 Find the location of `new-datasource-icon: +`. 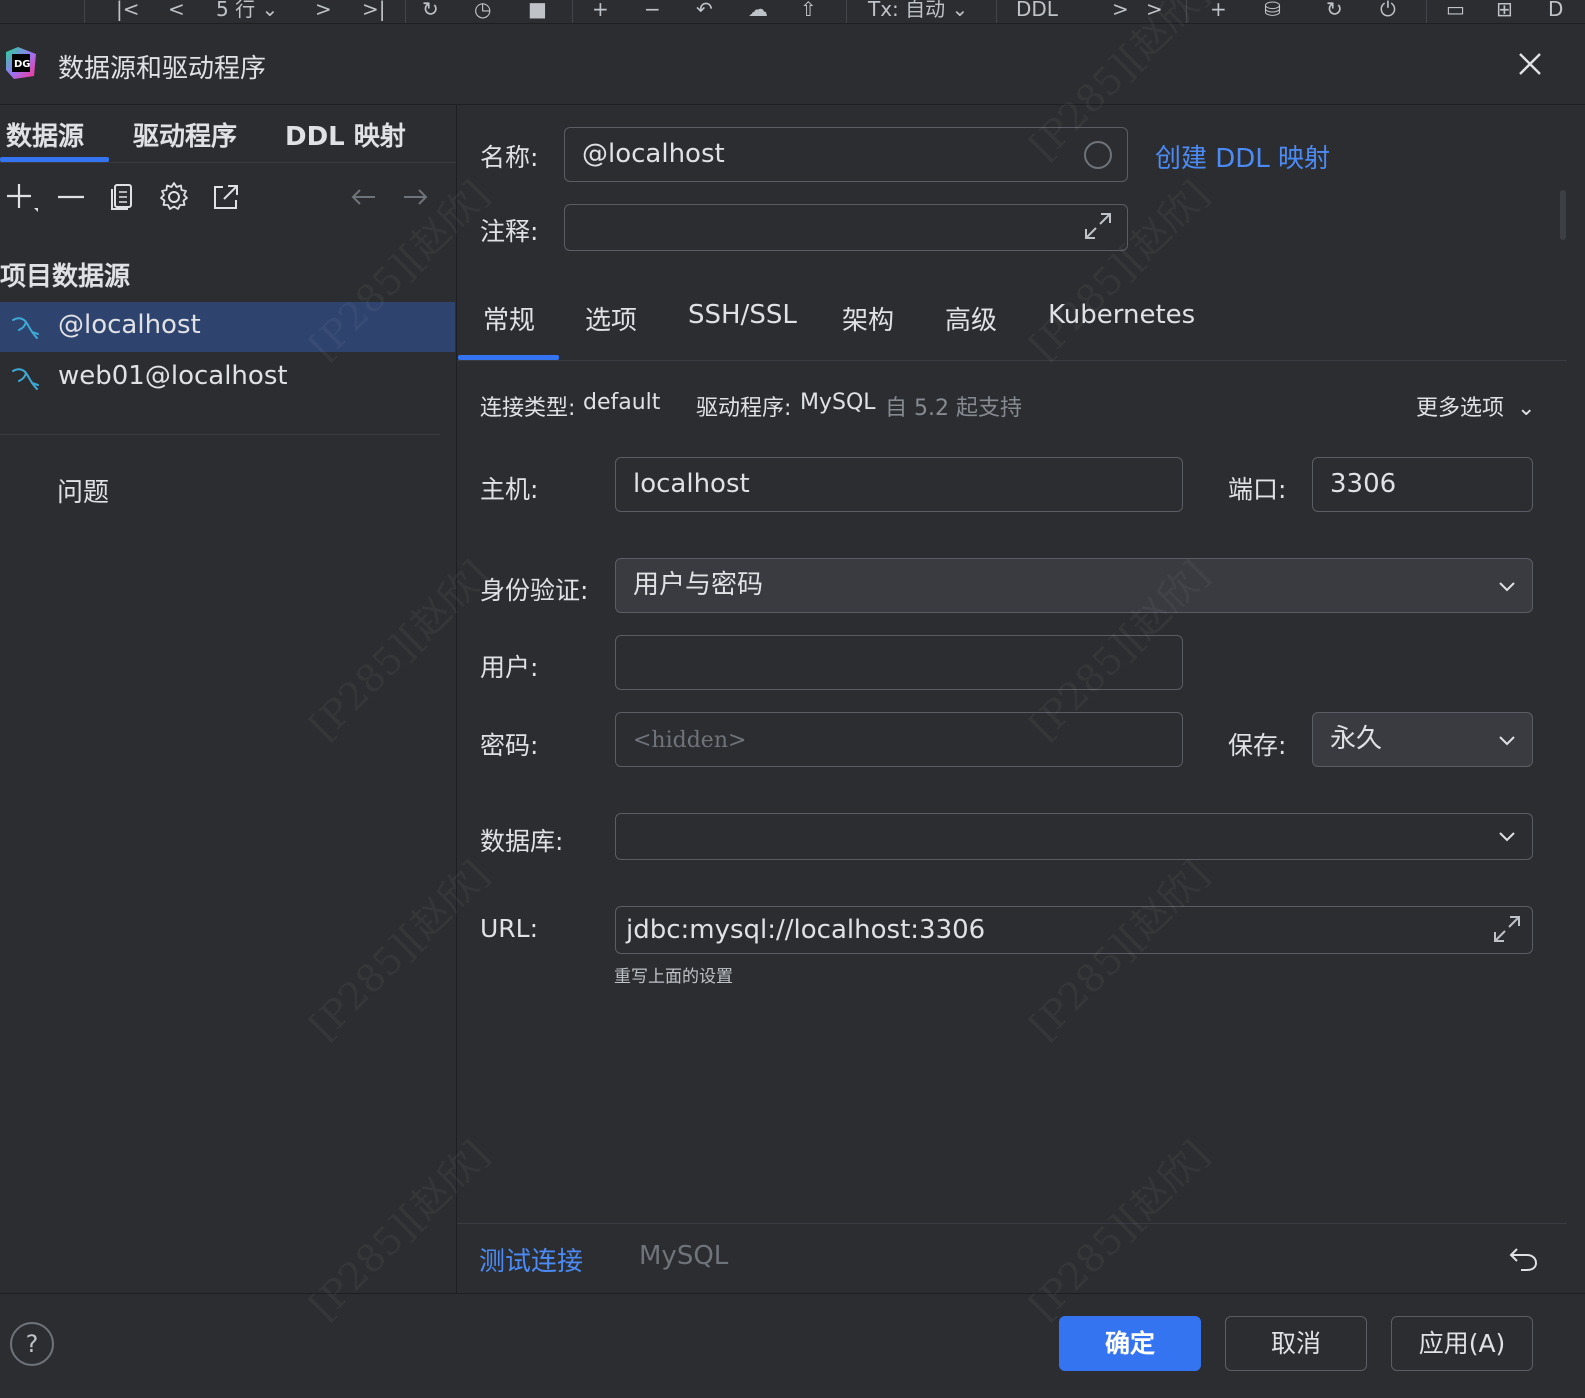

new-datasource-icon: + is located at coordinates (1218, 11).